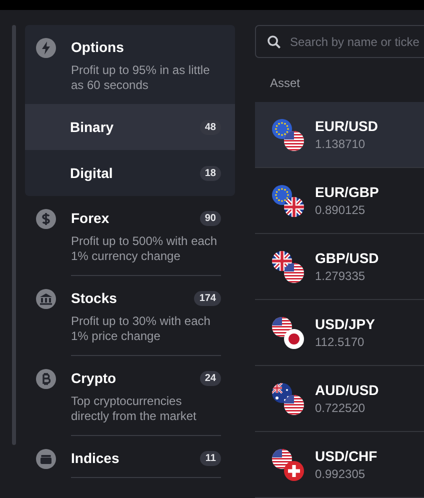 This screenshot has height=498, width=424. What do you see at coordinates (346, 126) in the screenshot?
I see `asset-name: EUR/USD` at bounding box center [346, 126].